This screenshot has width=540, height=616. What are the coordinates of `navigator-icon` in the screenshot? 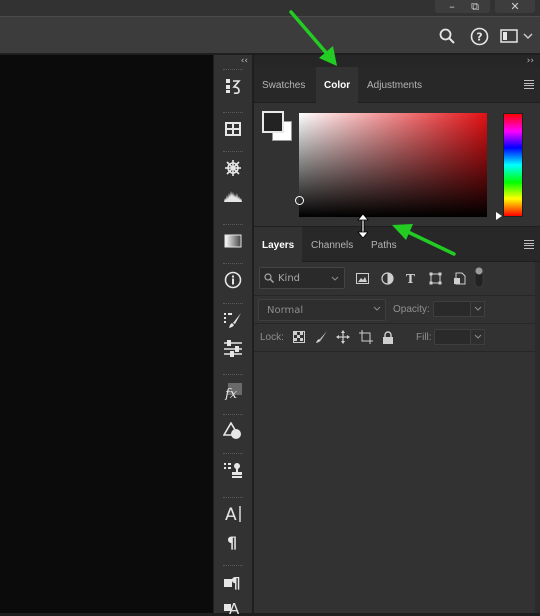 It's located at (233, 168).